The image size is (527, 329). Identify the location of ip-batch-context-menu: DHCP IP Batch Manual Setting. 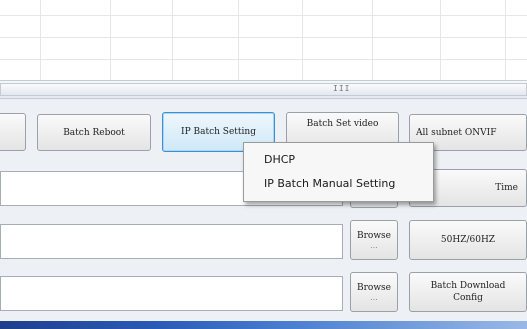
(338, 172).